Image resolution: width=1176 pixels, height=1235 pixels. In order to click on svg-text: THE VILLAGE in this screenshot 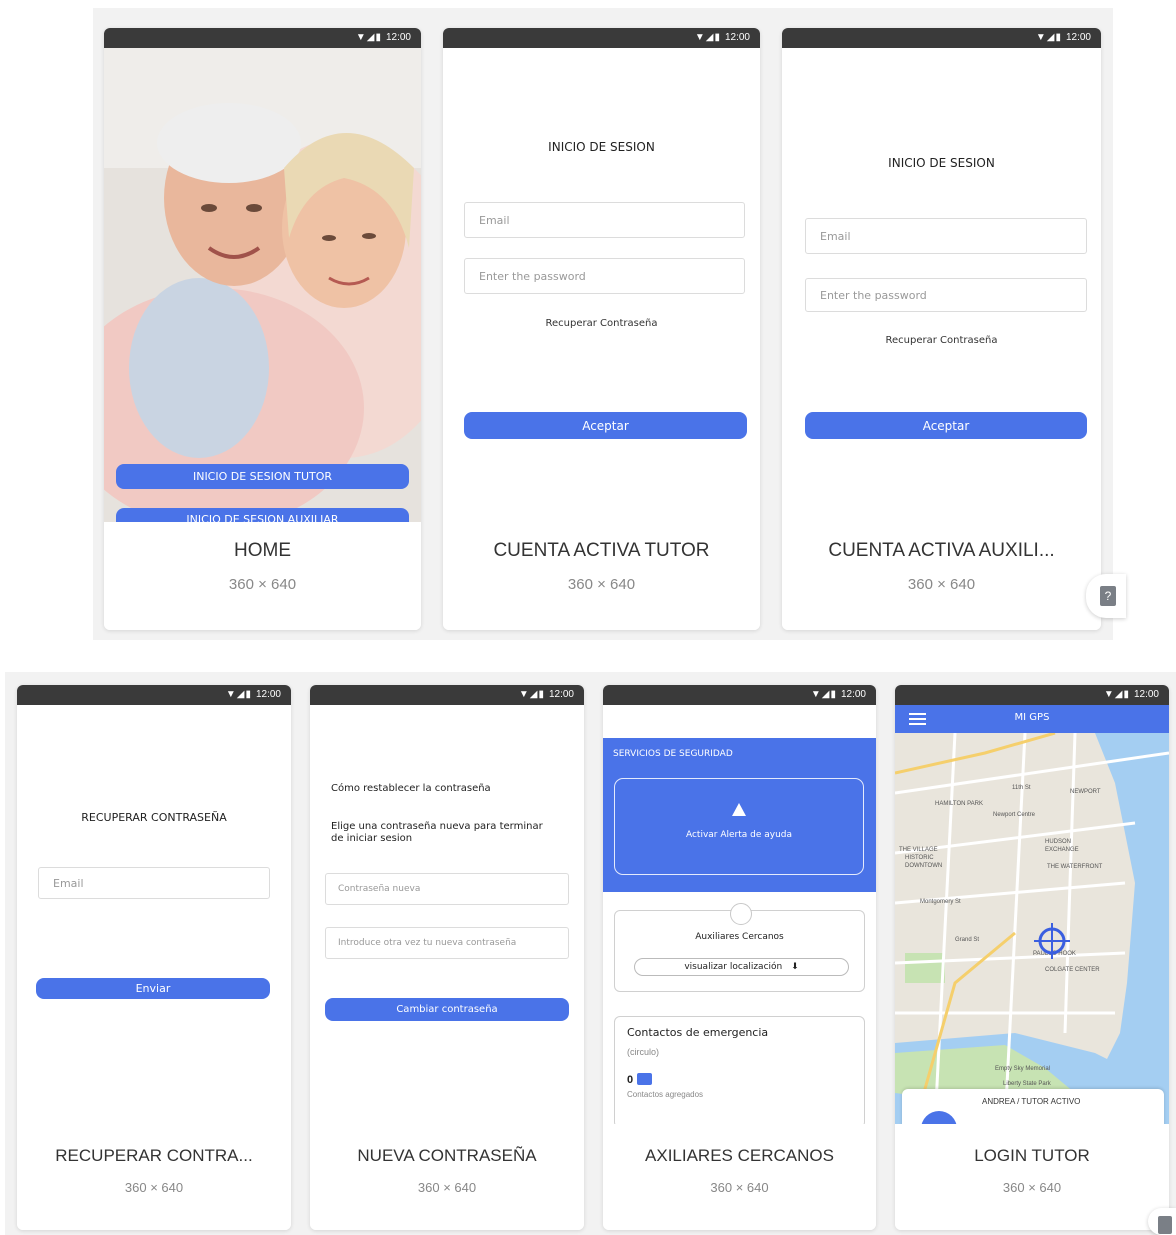, I will do `click(918, 850)`.